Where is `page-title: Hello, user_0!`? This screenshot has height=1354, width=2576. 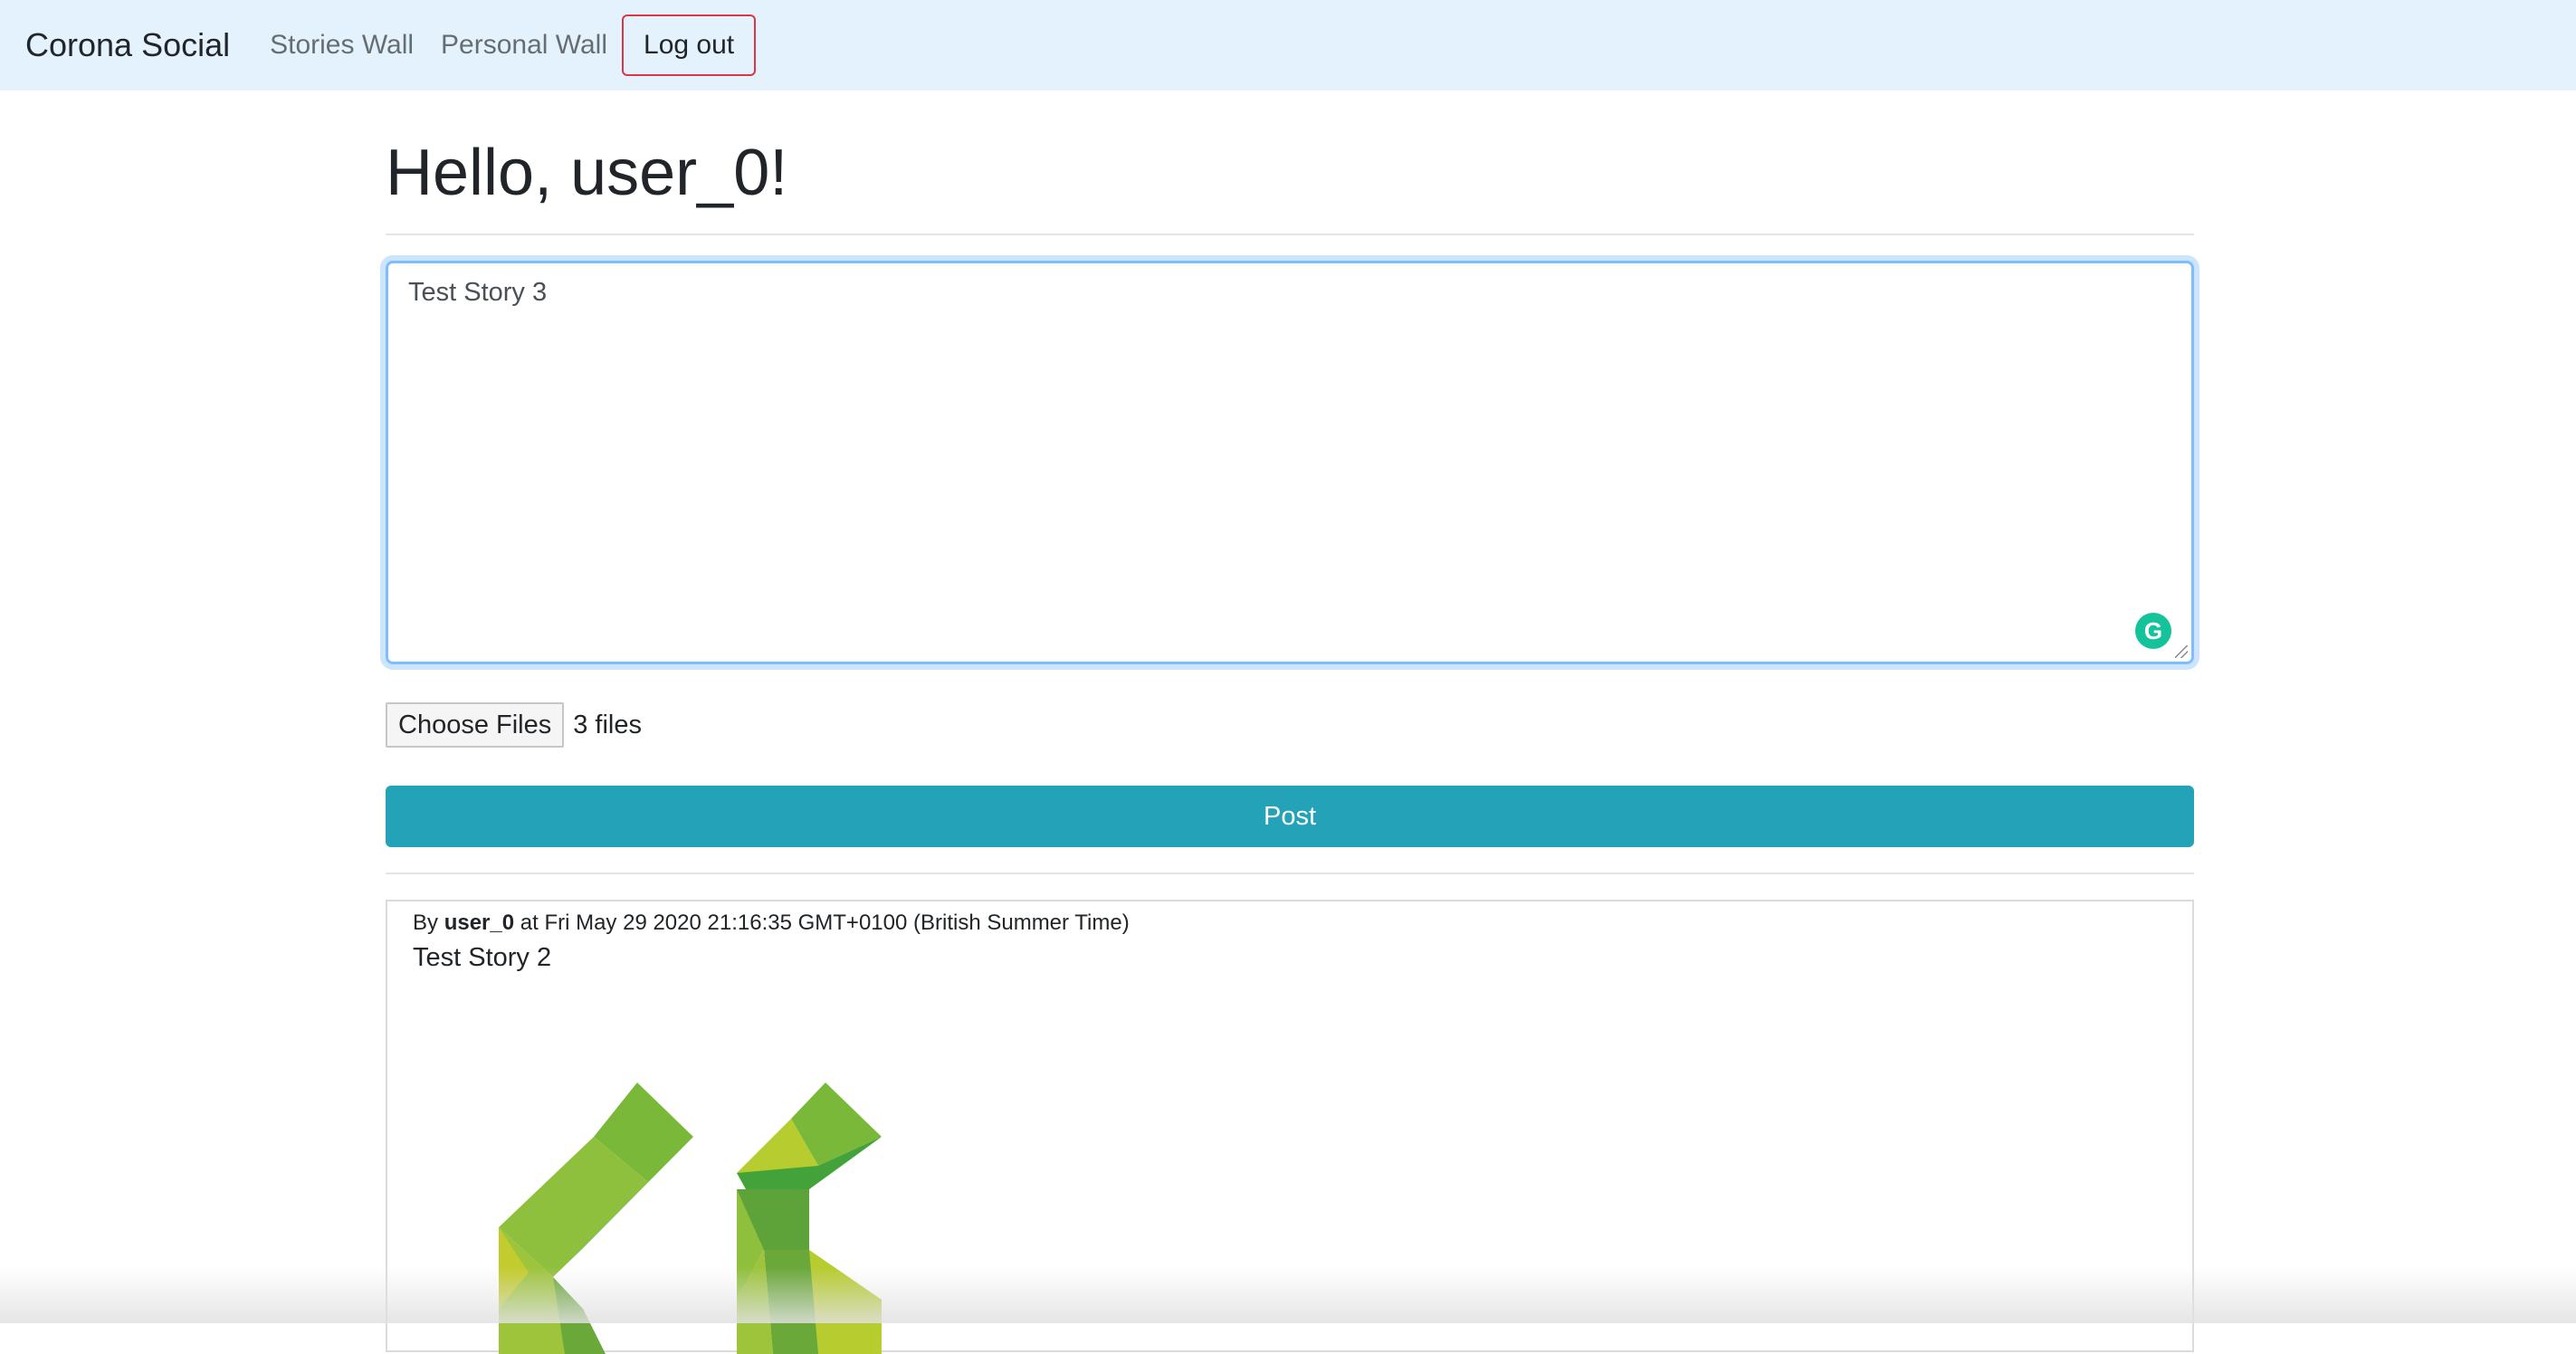 page-title: Hello, user_0! is located at coordinates (587, 173).